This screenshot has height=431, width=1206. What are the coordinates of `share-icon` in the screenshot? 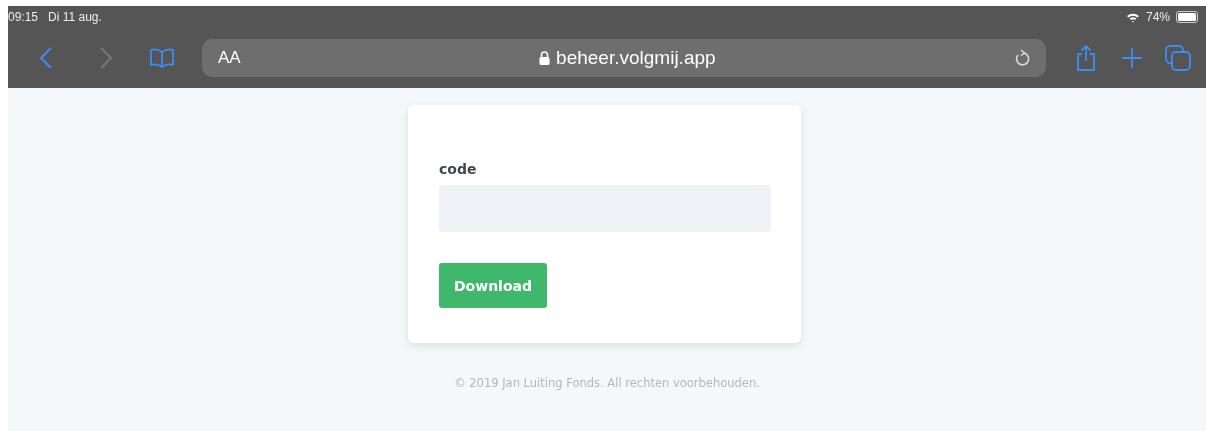 It's located at (1086, 58).